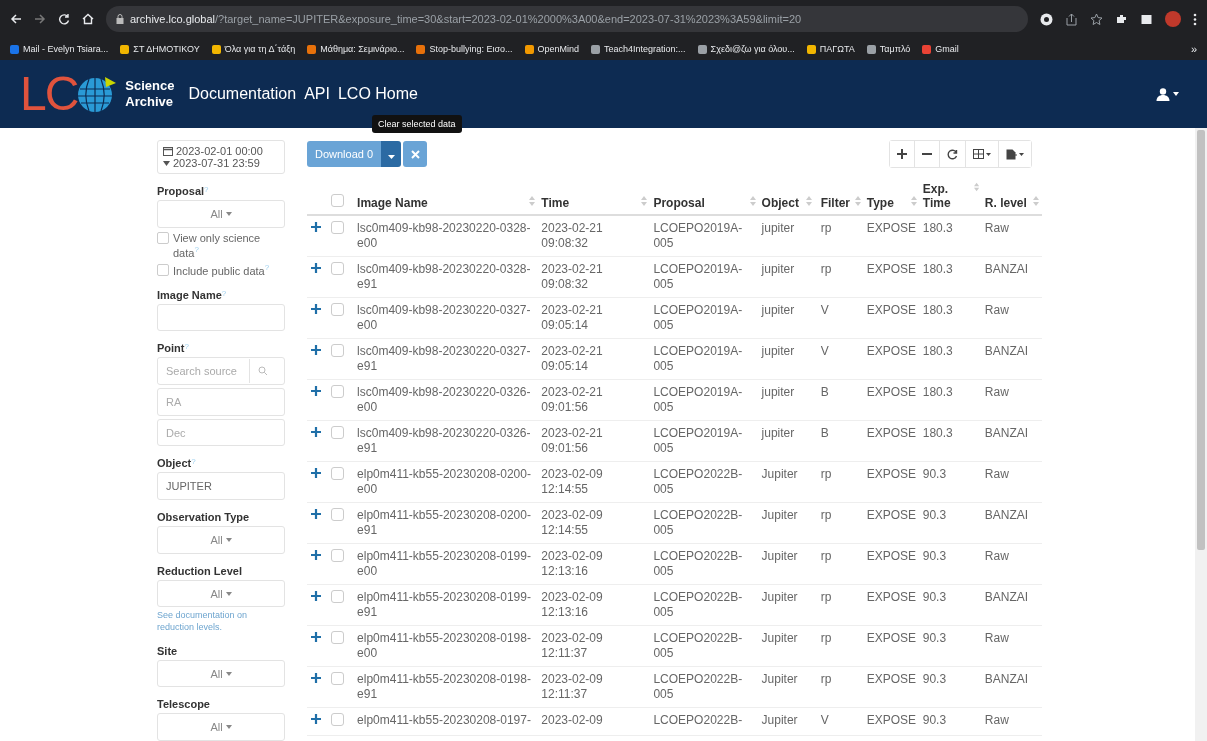 The height and width of the screenshot is (741, 1207). Describe the element at coordinates (415, 154) in the screenshot. I see `clear-button` at that location.